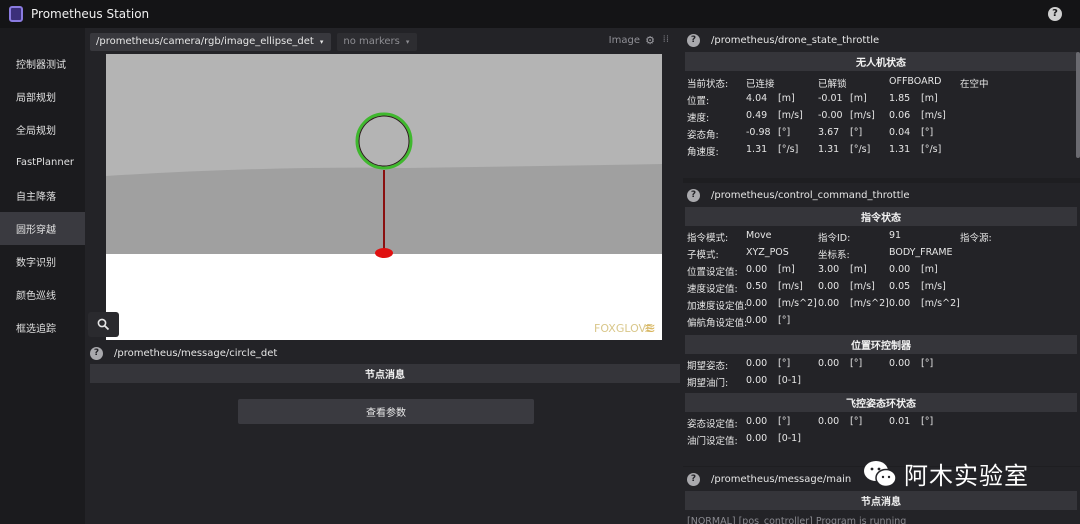 Image resolution: width=1080 pixels, height=524 pixels. I want to click on row-value: 0.50, so click(757, 286).